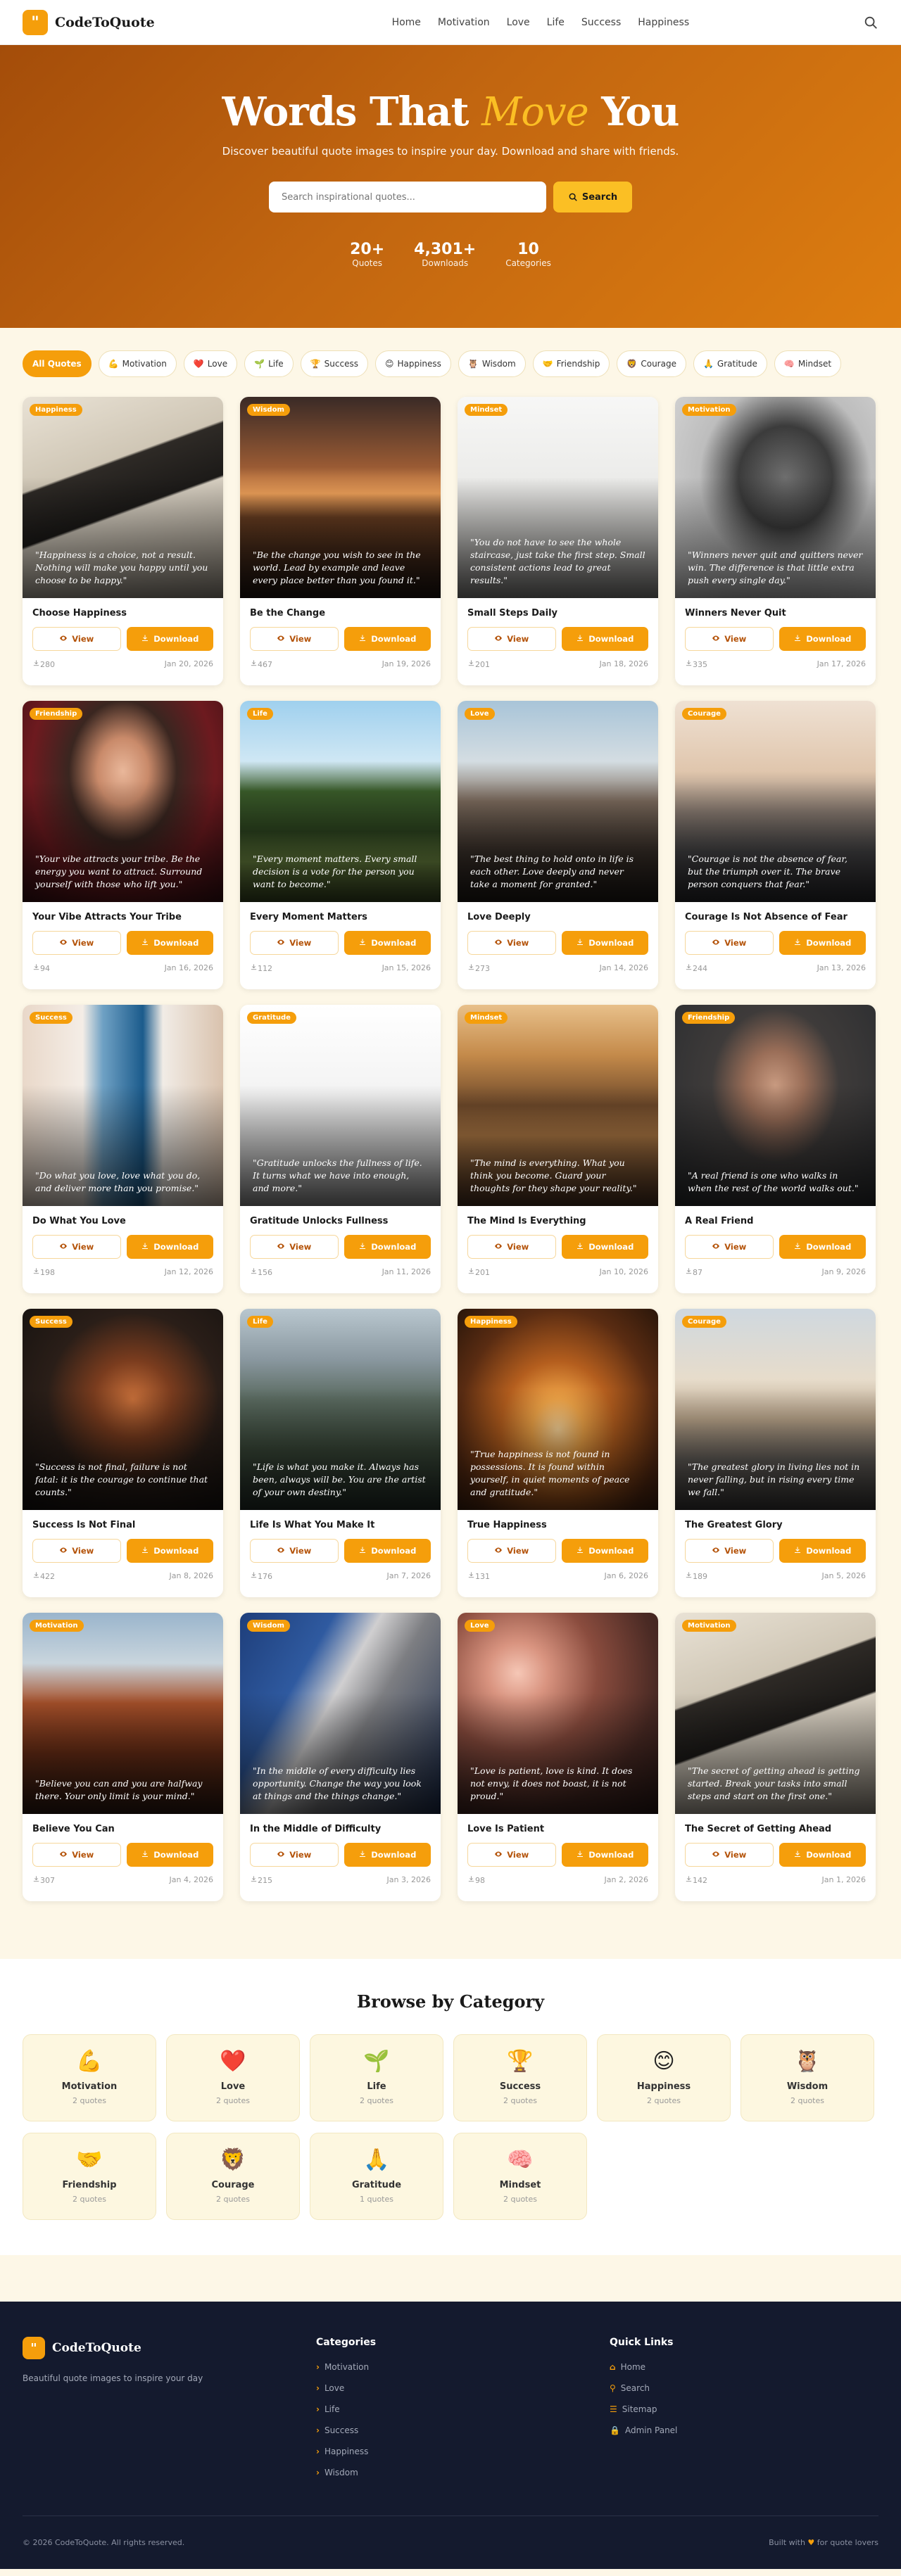  I want to click on filter-chip-happiness: 😊 Happiness, so click(412, 363).